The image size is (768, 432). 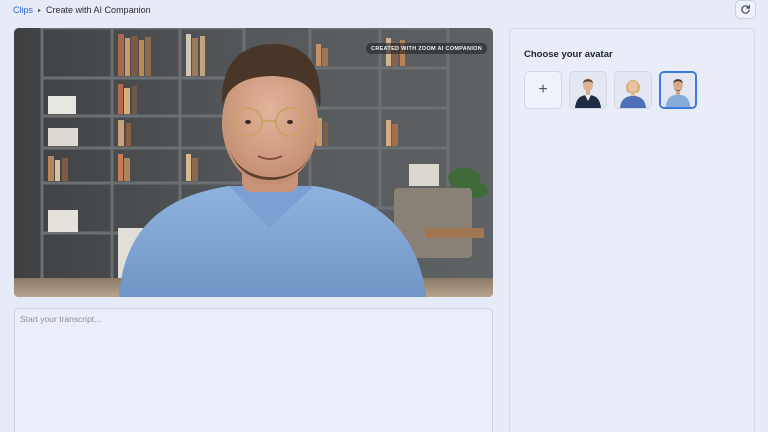 I want to click on breadcrumb-current: Create with AI Companion, so click(x=98, y=10).